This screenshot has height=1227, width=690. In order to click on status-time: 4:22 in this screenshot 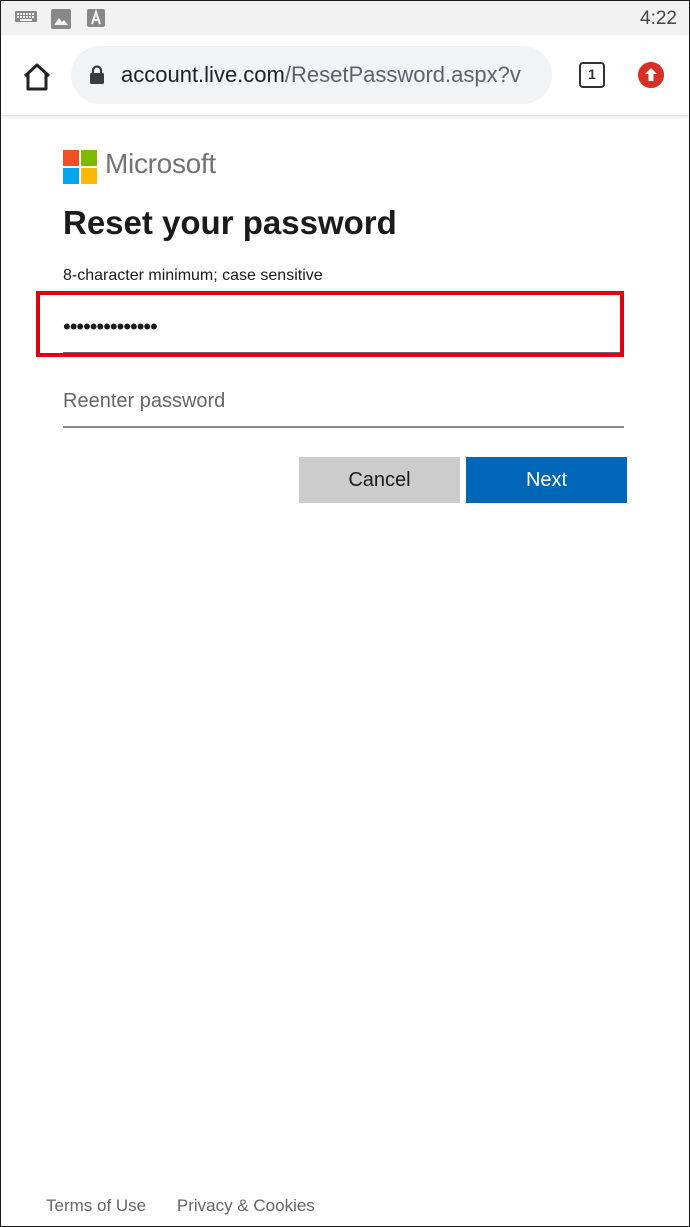, I will do `click(658, 18)`.